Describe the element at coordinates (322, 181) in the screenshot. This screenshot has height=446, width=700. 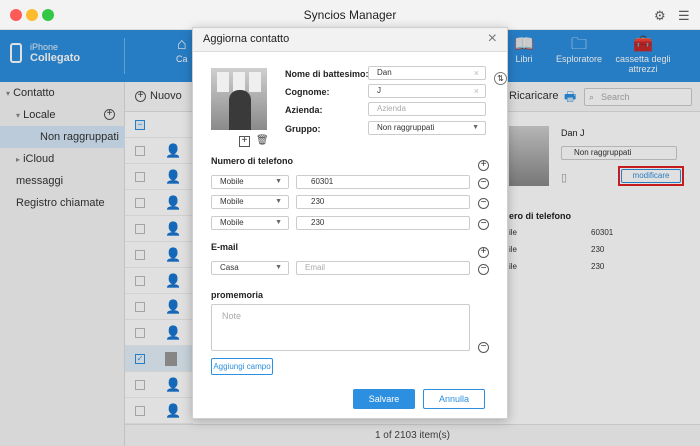
I see `phone-number-value: 60301` at that location.